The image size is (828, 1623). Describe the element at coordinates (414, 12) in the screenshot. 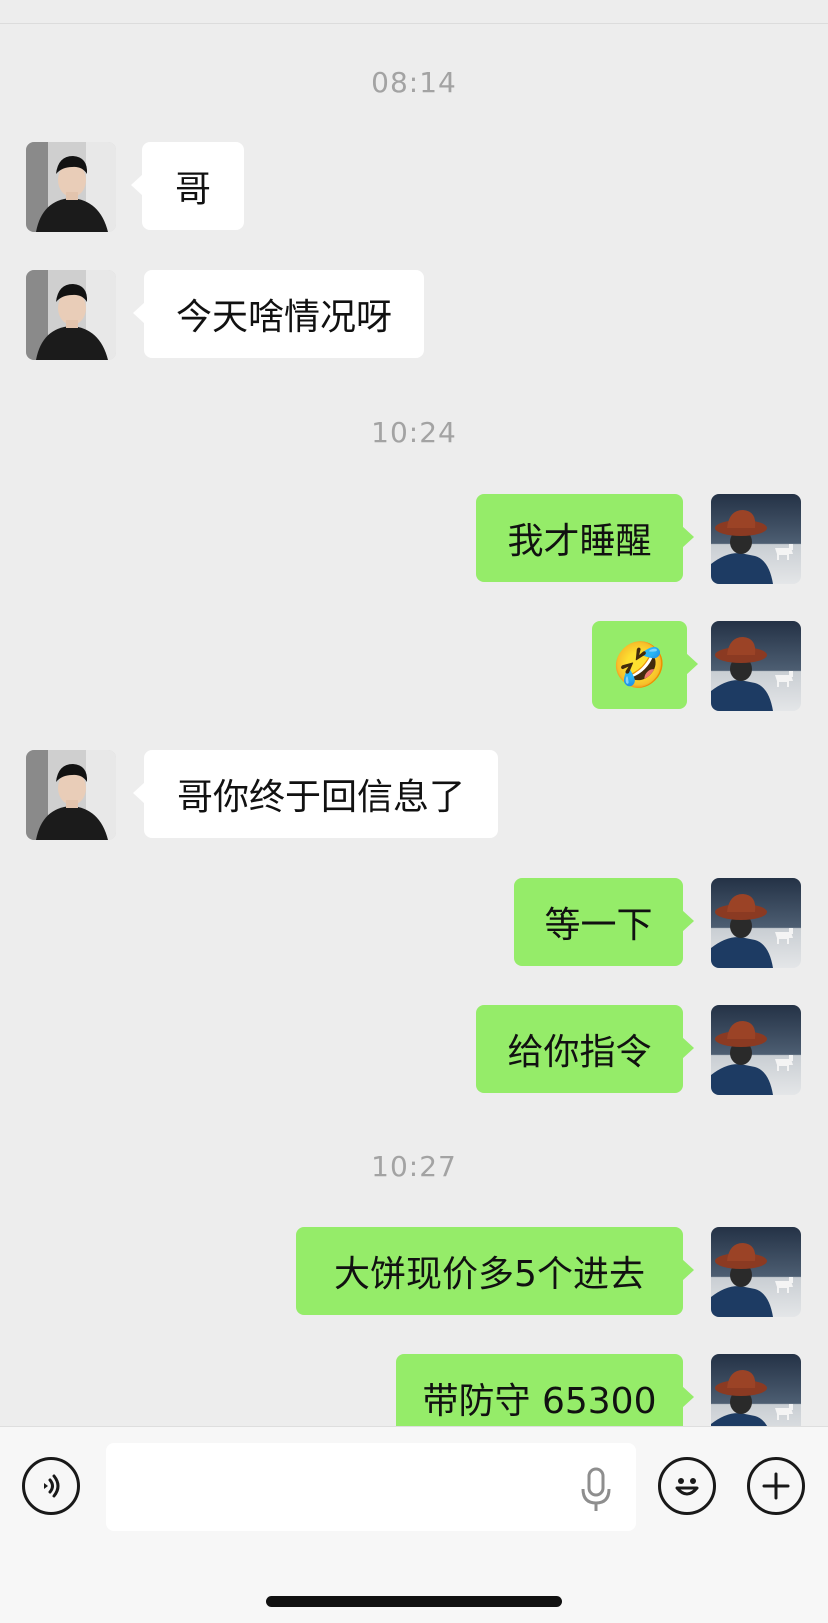

I see `top-divider` at that location.